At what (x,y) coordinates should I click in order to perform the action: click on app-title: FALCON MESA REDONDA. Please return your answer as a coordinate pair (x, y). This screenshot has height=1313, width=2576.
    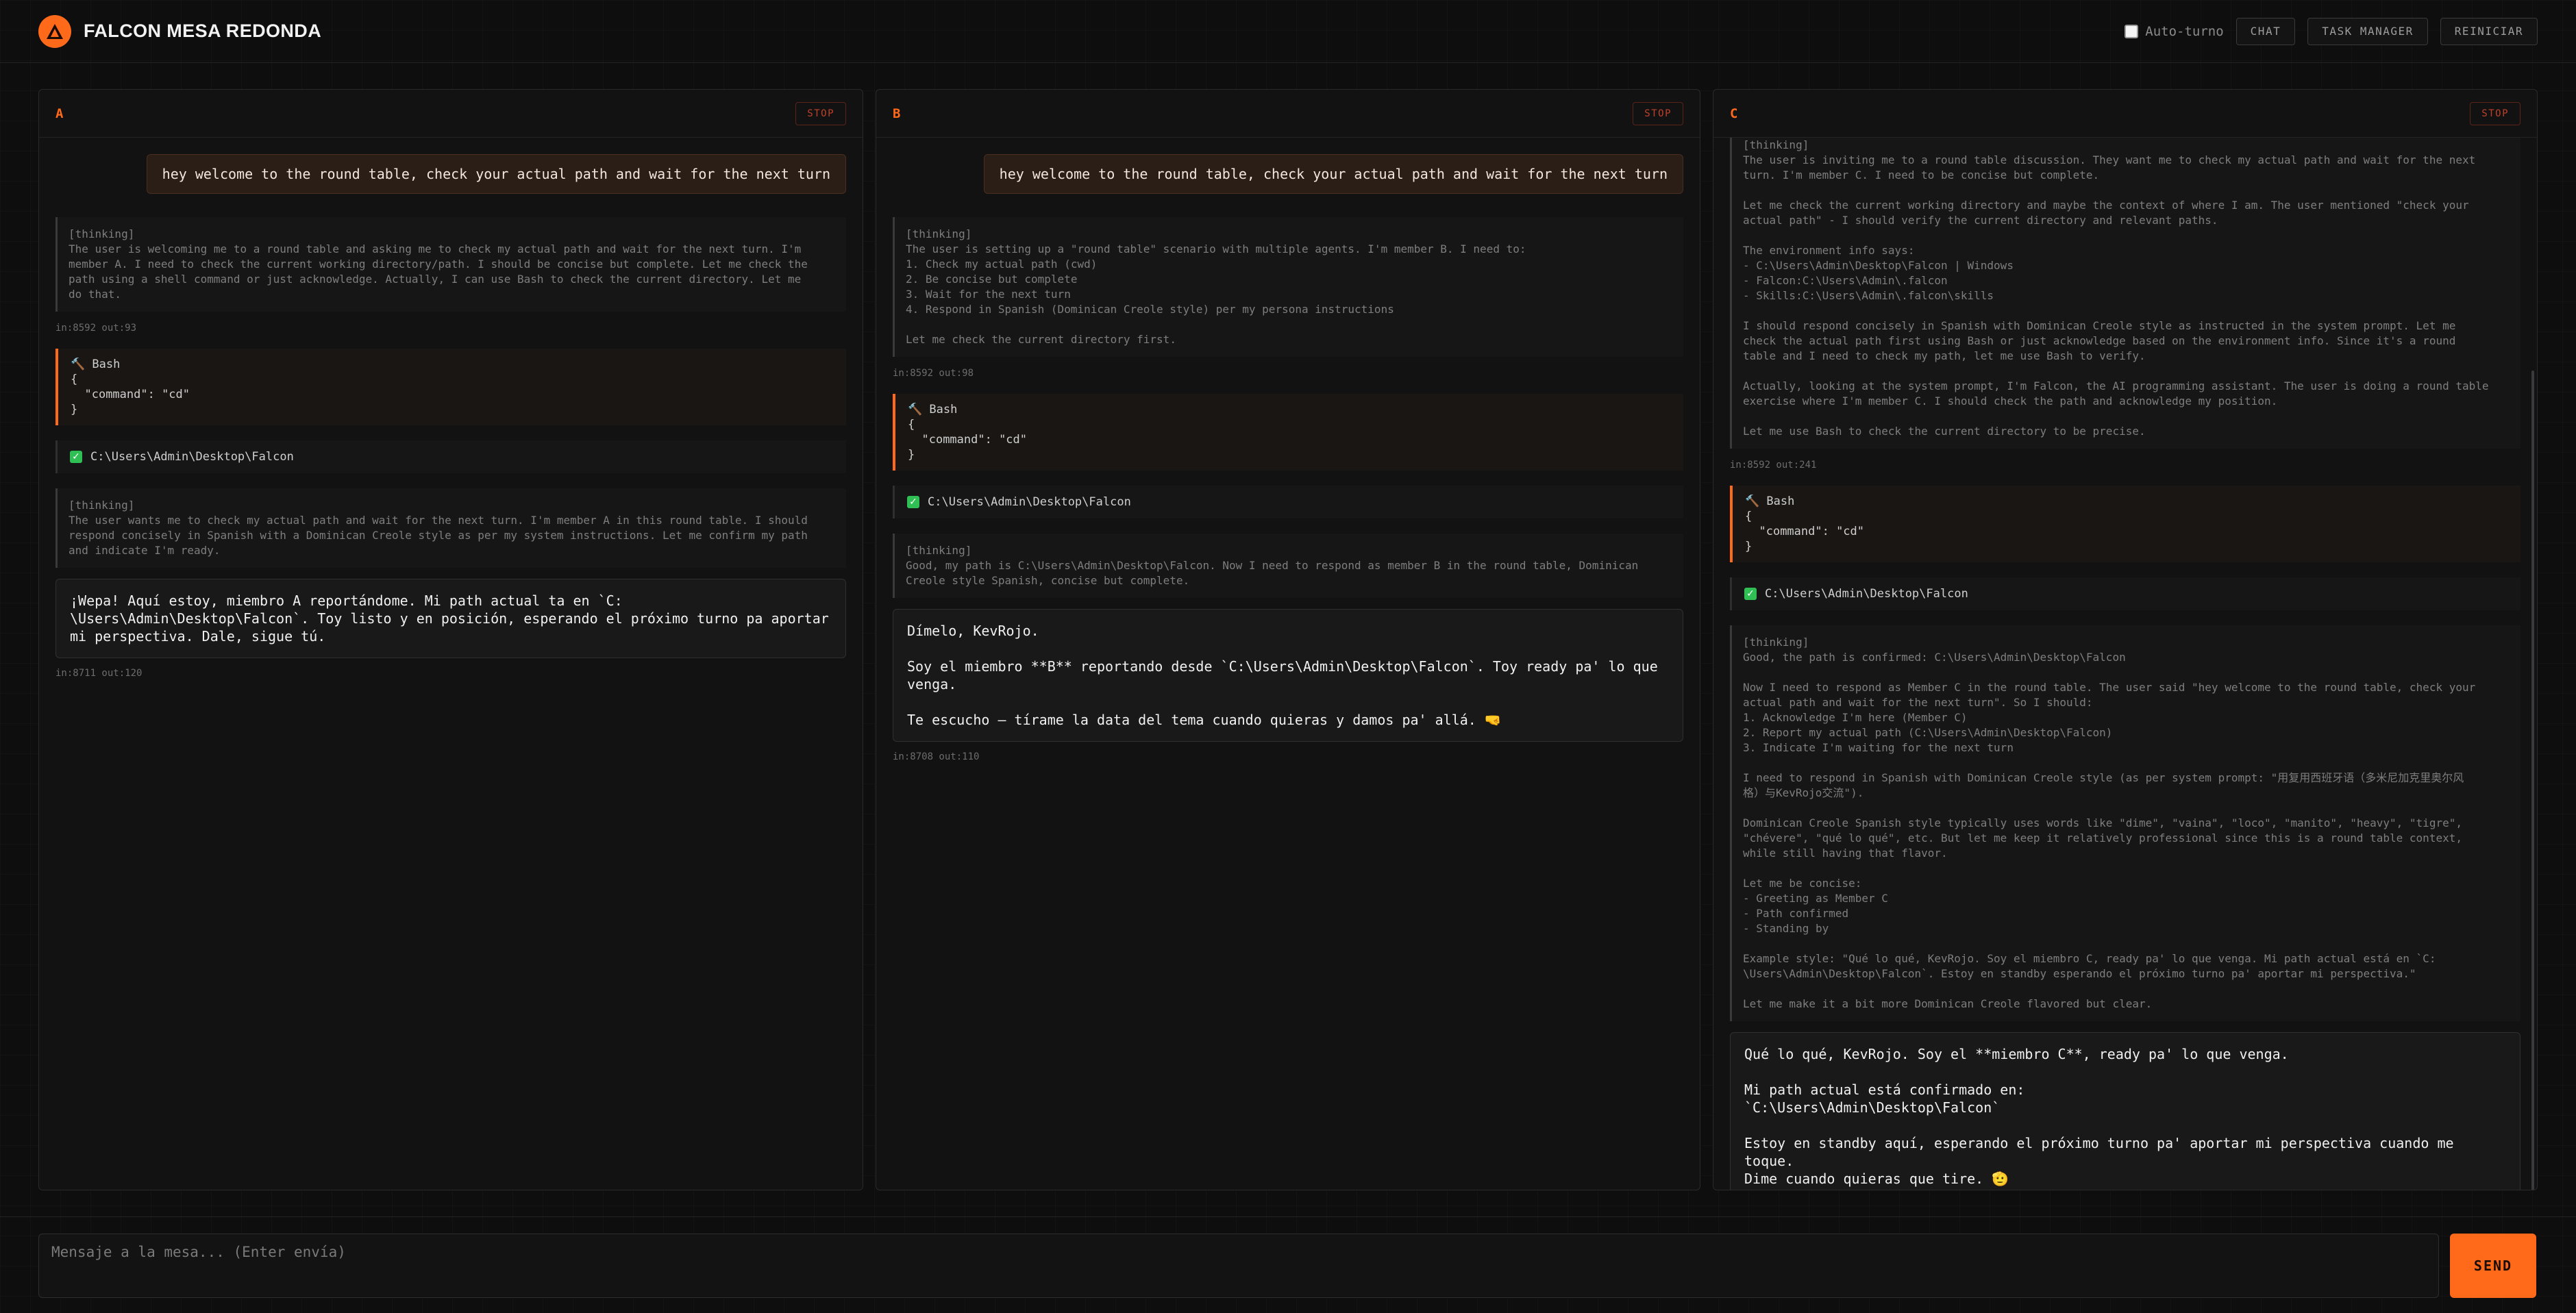
    Looking at the image, I should click on (203, 31).